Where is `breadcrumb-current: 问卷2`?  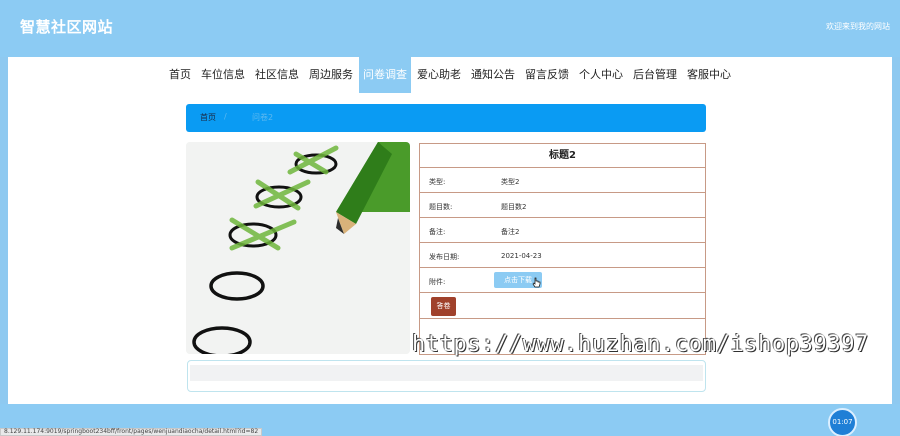 breadcrumb-current: 问卷2 is located at coordinates (263, 117).